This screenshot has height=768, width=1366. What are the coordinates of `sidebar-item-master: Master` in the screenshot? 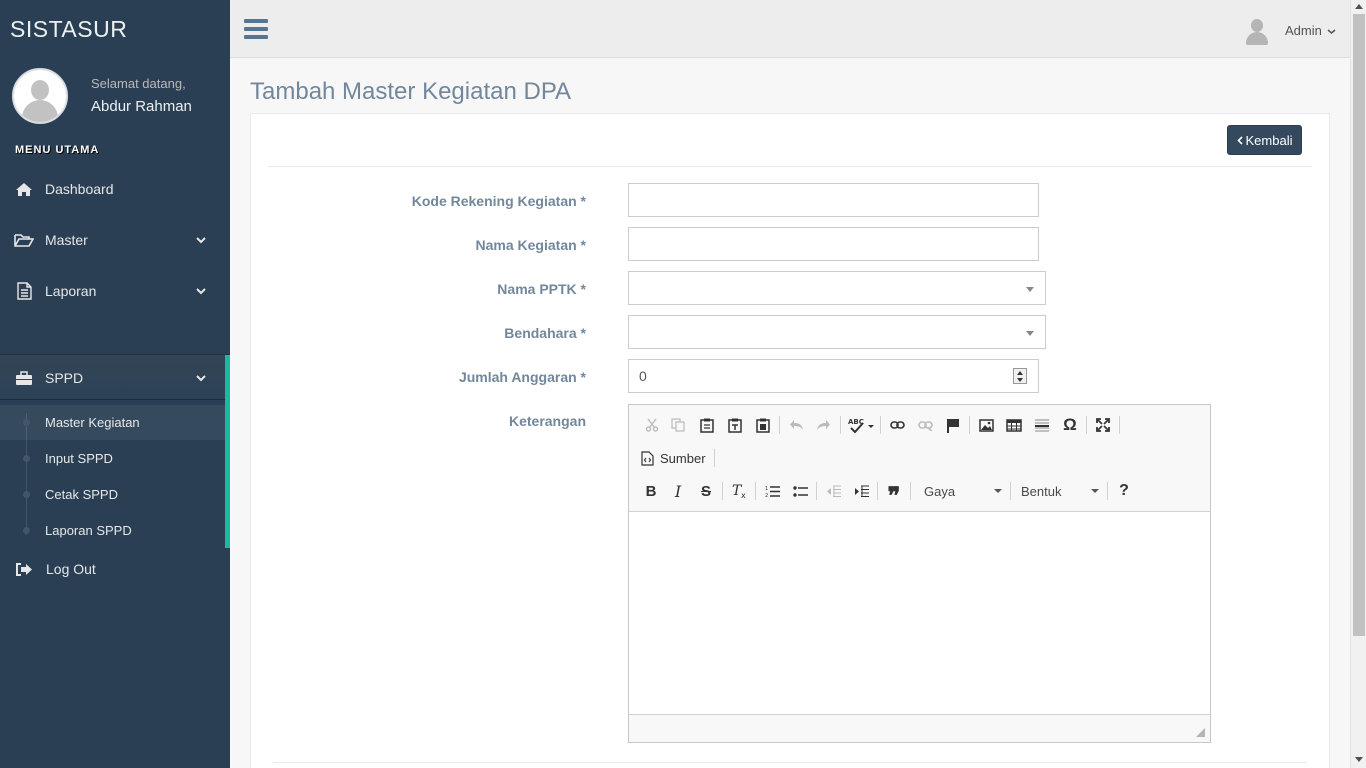 It's located at (115, 240).